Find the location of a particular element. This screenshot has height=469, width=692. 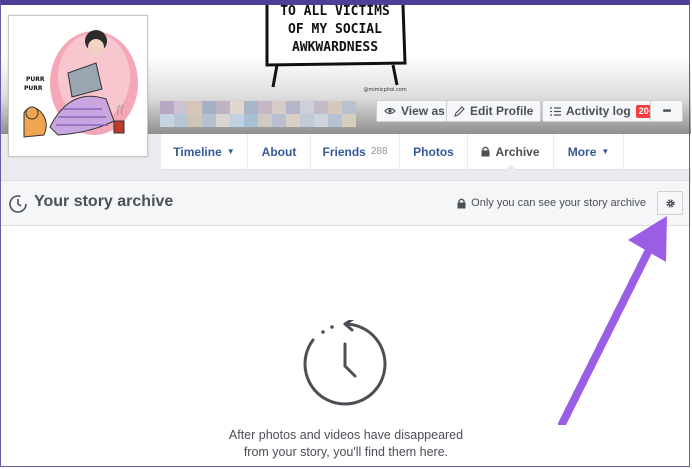

tab-photos: Photos is located at coordinates (434, 151).